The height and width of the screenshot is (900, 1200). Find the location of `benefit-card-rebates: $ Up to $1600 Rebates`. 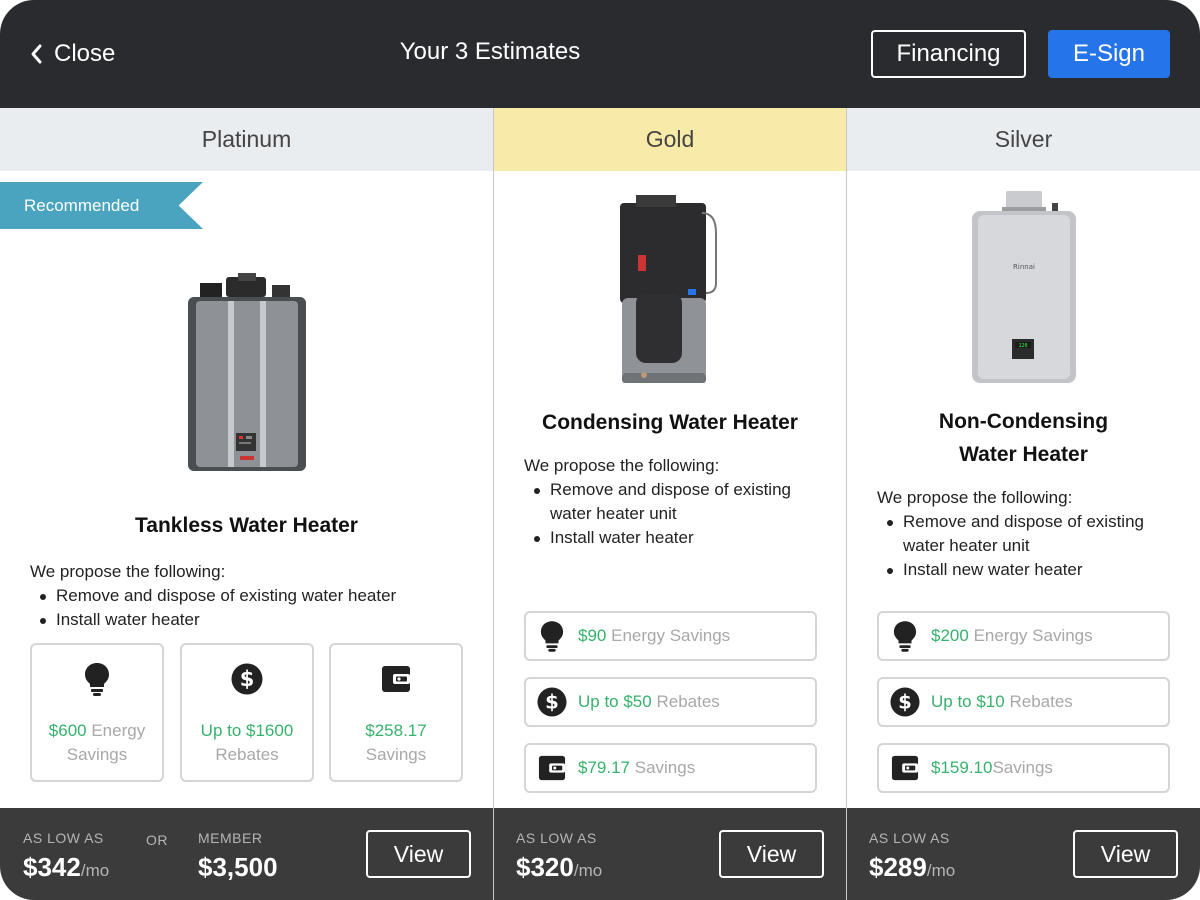

benefit-card-rebates: $ Up to $1600 Rebates is located at coordinates (247, 712).